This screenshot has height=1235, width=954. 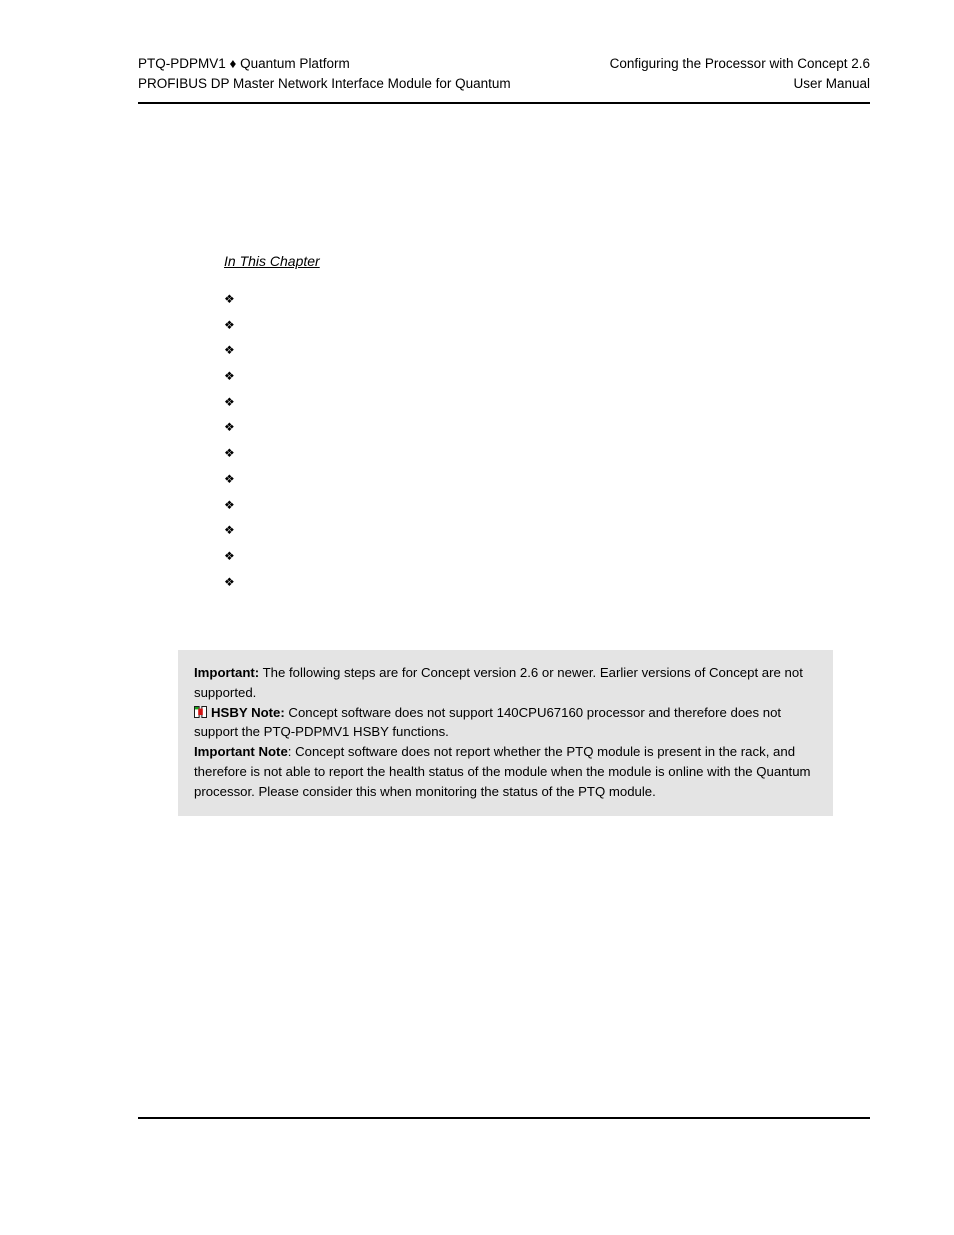 I want to click on hsby-note-label: HSBY Note:, so click(x=248, y=712).